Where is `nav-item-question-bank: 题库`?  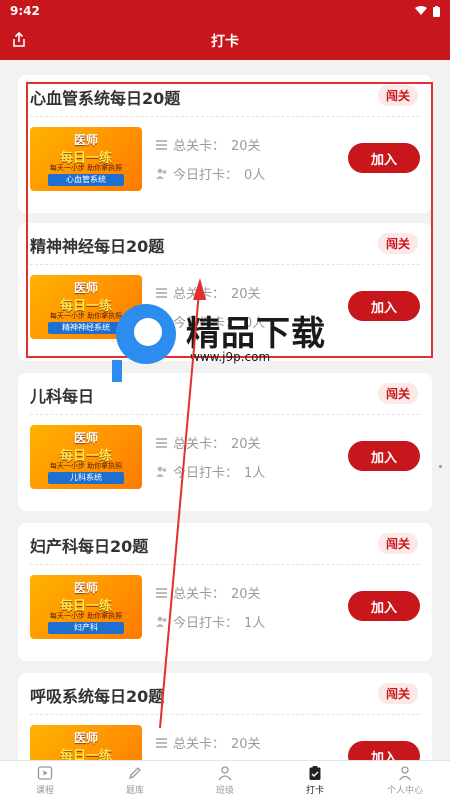 nav-item-question-bank: 题库 is located at coordinates (135, 780).